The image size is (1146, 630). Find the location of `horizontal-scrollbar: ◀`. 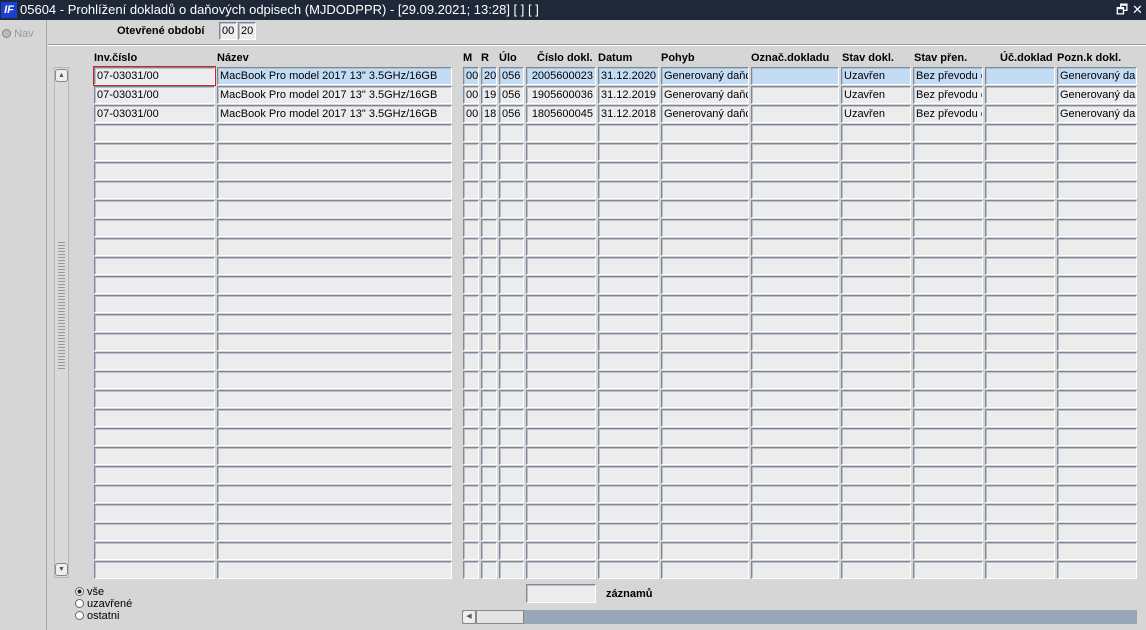

horizontal-scrollbar: ◀ is located at coordinates (799, 617).